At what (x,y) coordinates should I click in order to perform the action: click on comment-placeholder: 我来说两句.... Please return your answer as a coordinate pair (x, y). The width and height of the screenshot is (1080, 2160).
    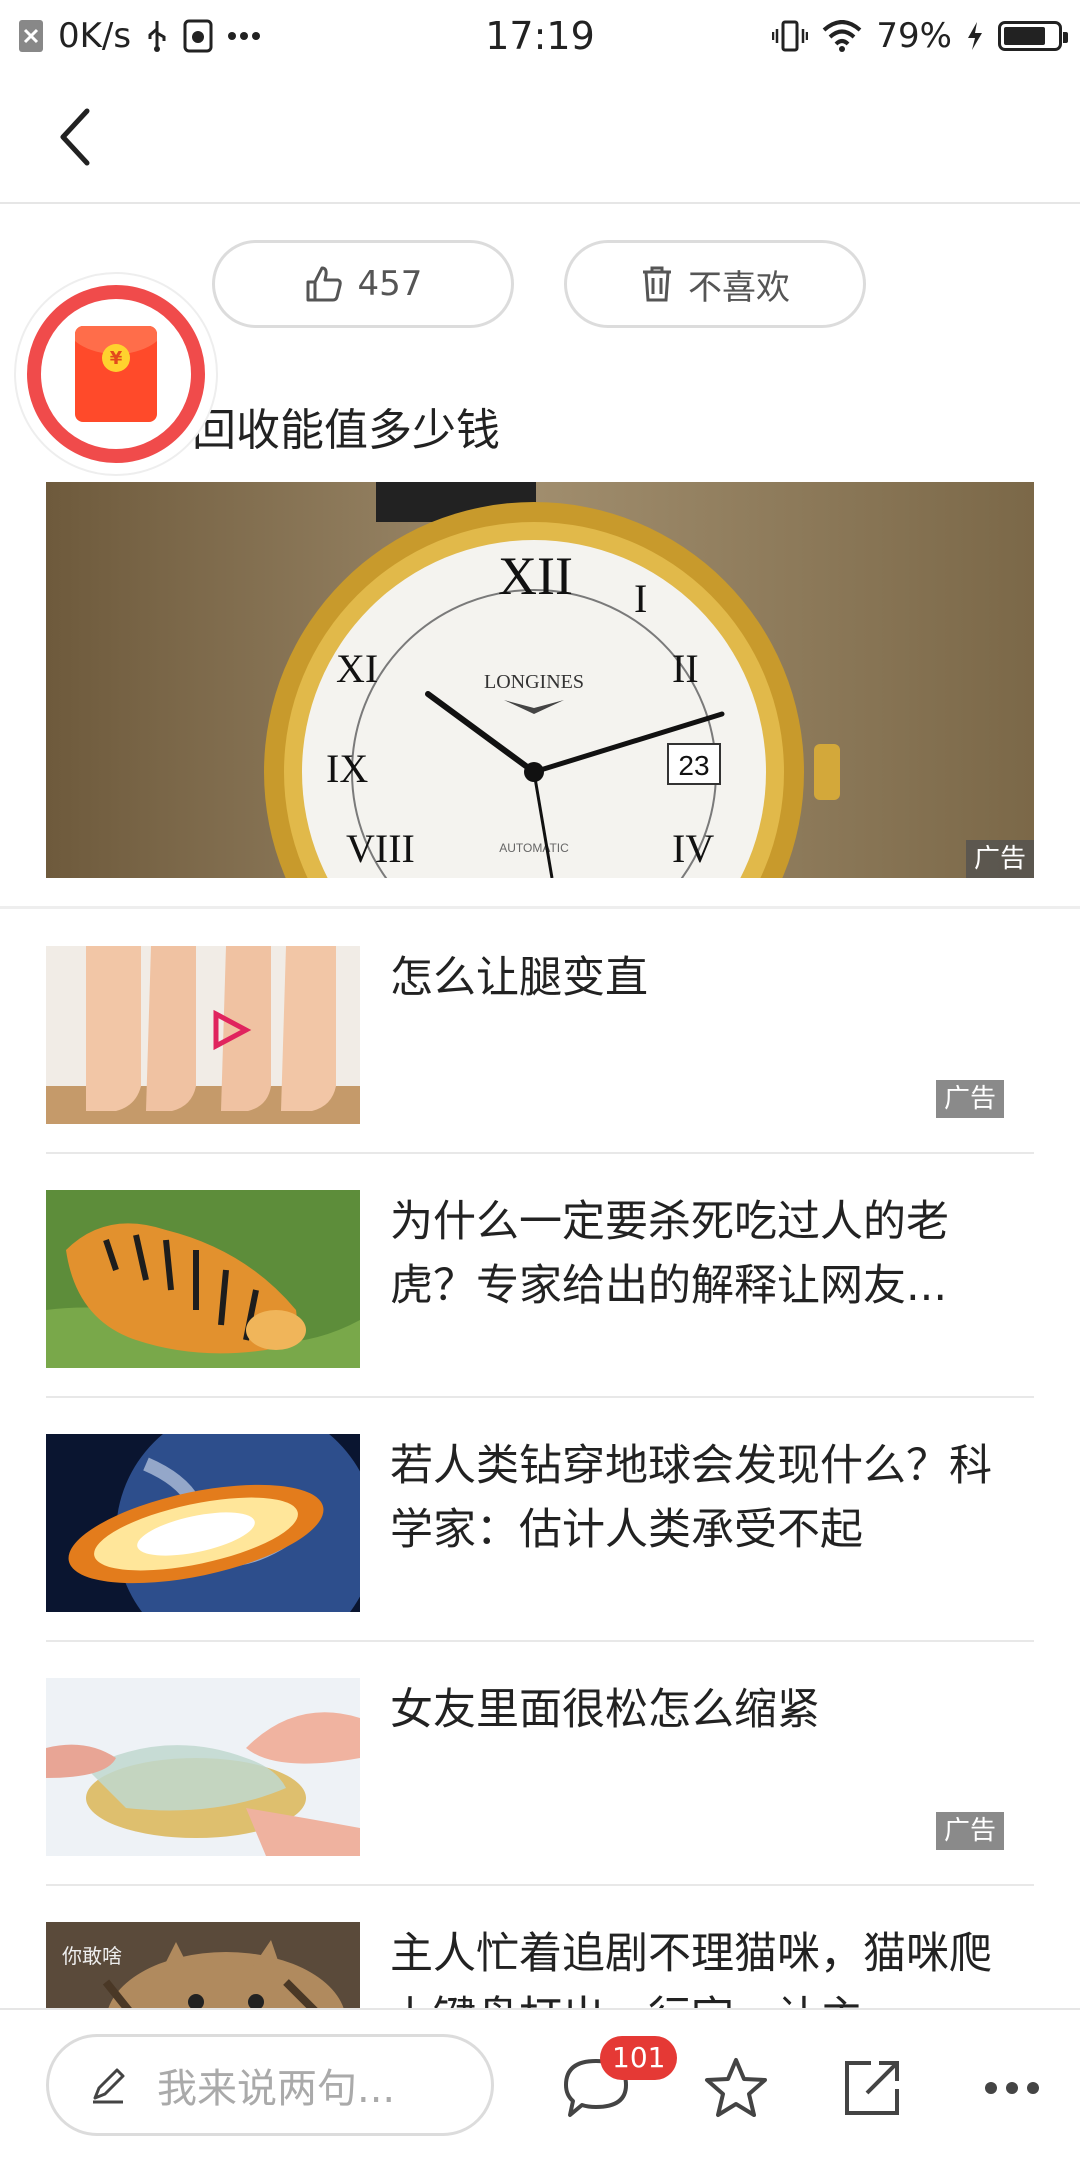
    Looking at the image, I should click on (276, 2089).